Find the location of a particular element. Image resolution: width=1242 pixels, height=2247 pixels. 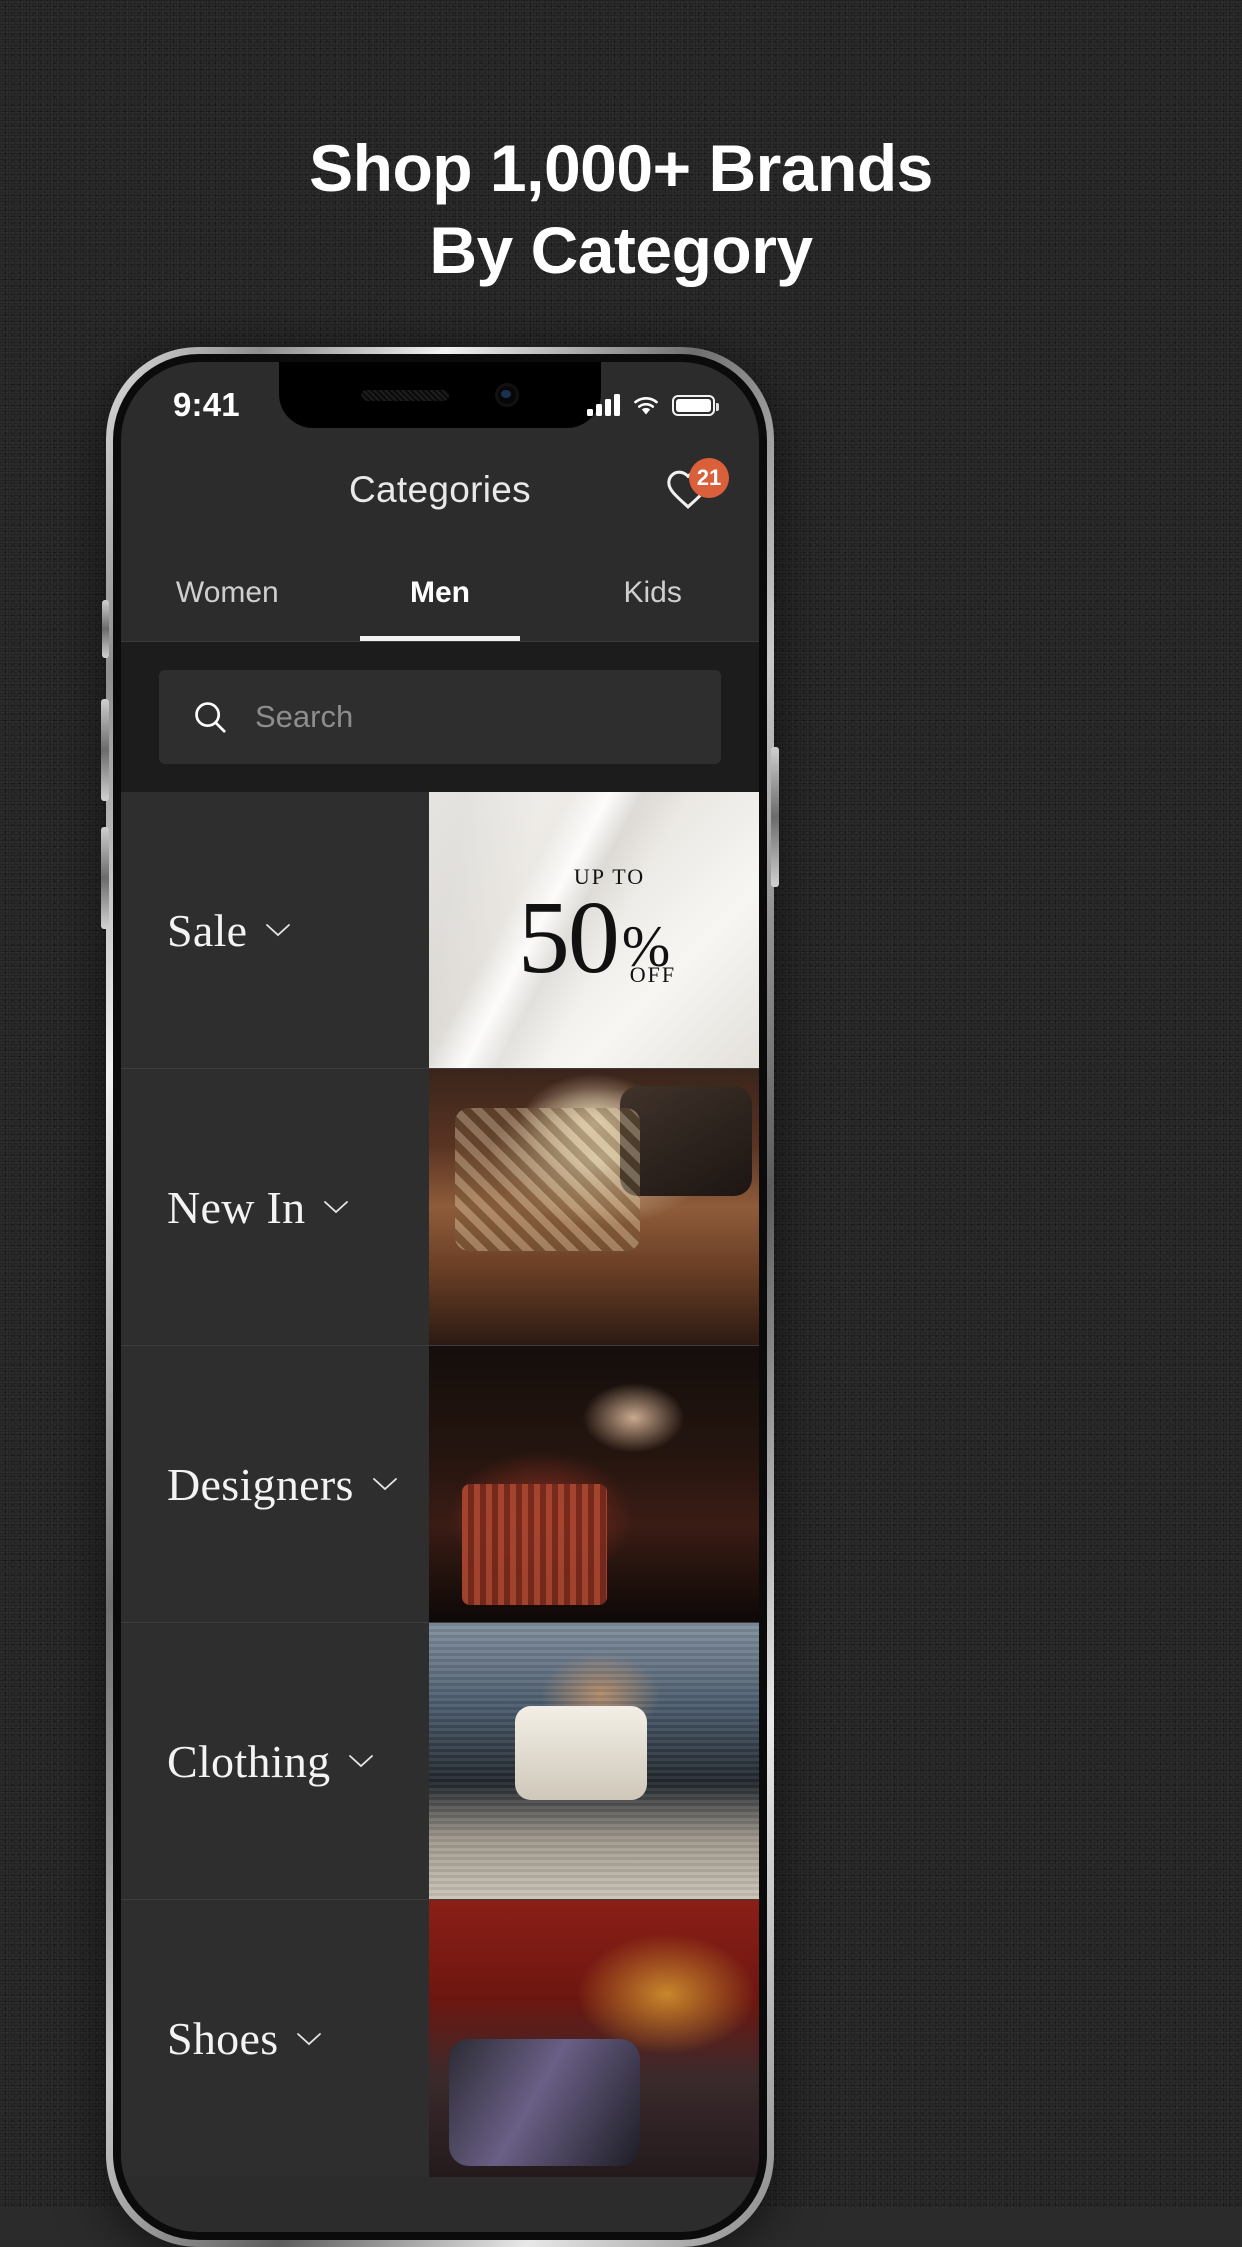

gender-tab-bar: Women Men Kids is located at coordinates (440, 593).